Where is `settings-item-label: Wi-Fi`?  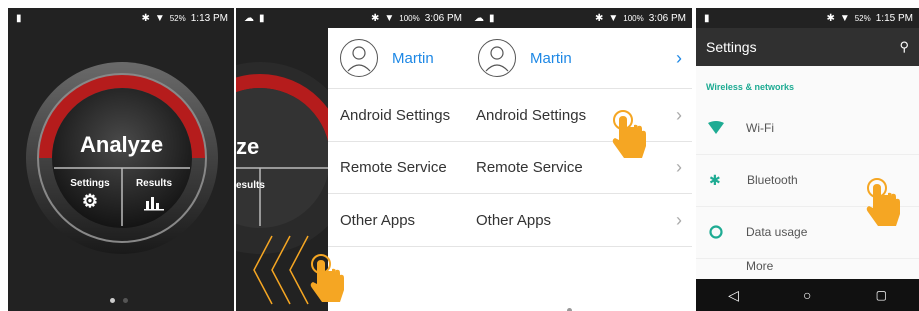 settings-item-label: Wi-Fi is located at coordinates (760, 128).